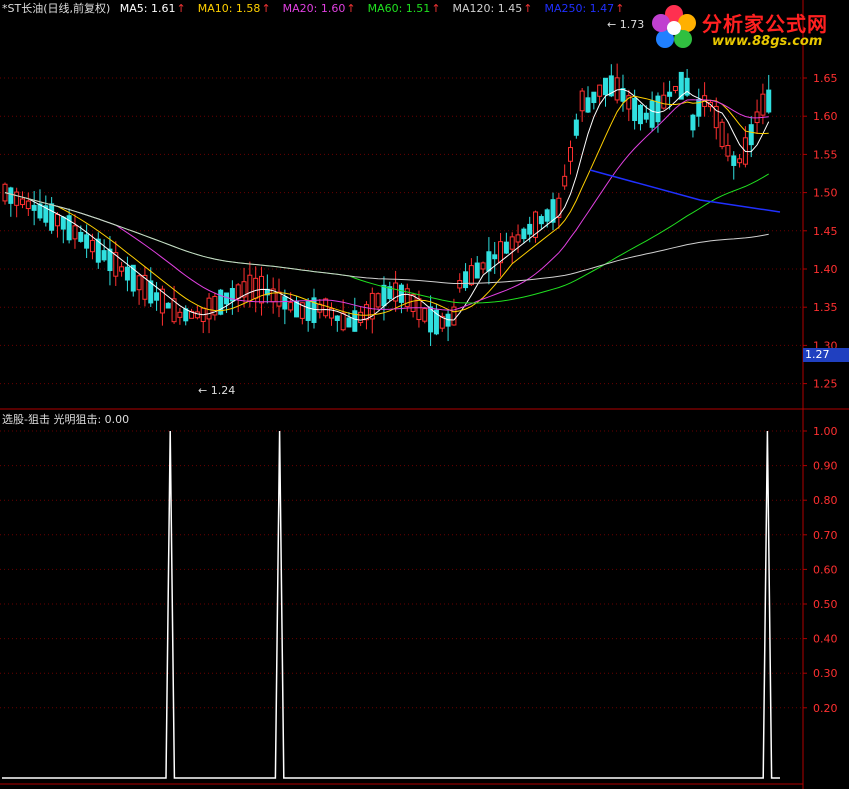 This screenshot has width=849, height=789. What do you see at coordinates (825, 604) in the screenshot?
I see `indicator-tick-label: 0.50` at bounding box center [825, 604].